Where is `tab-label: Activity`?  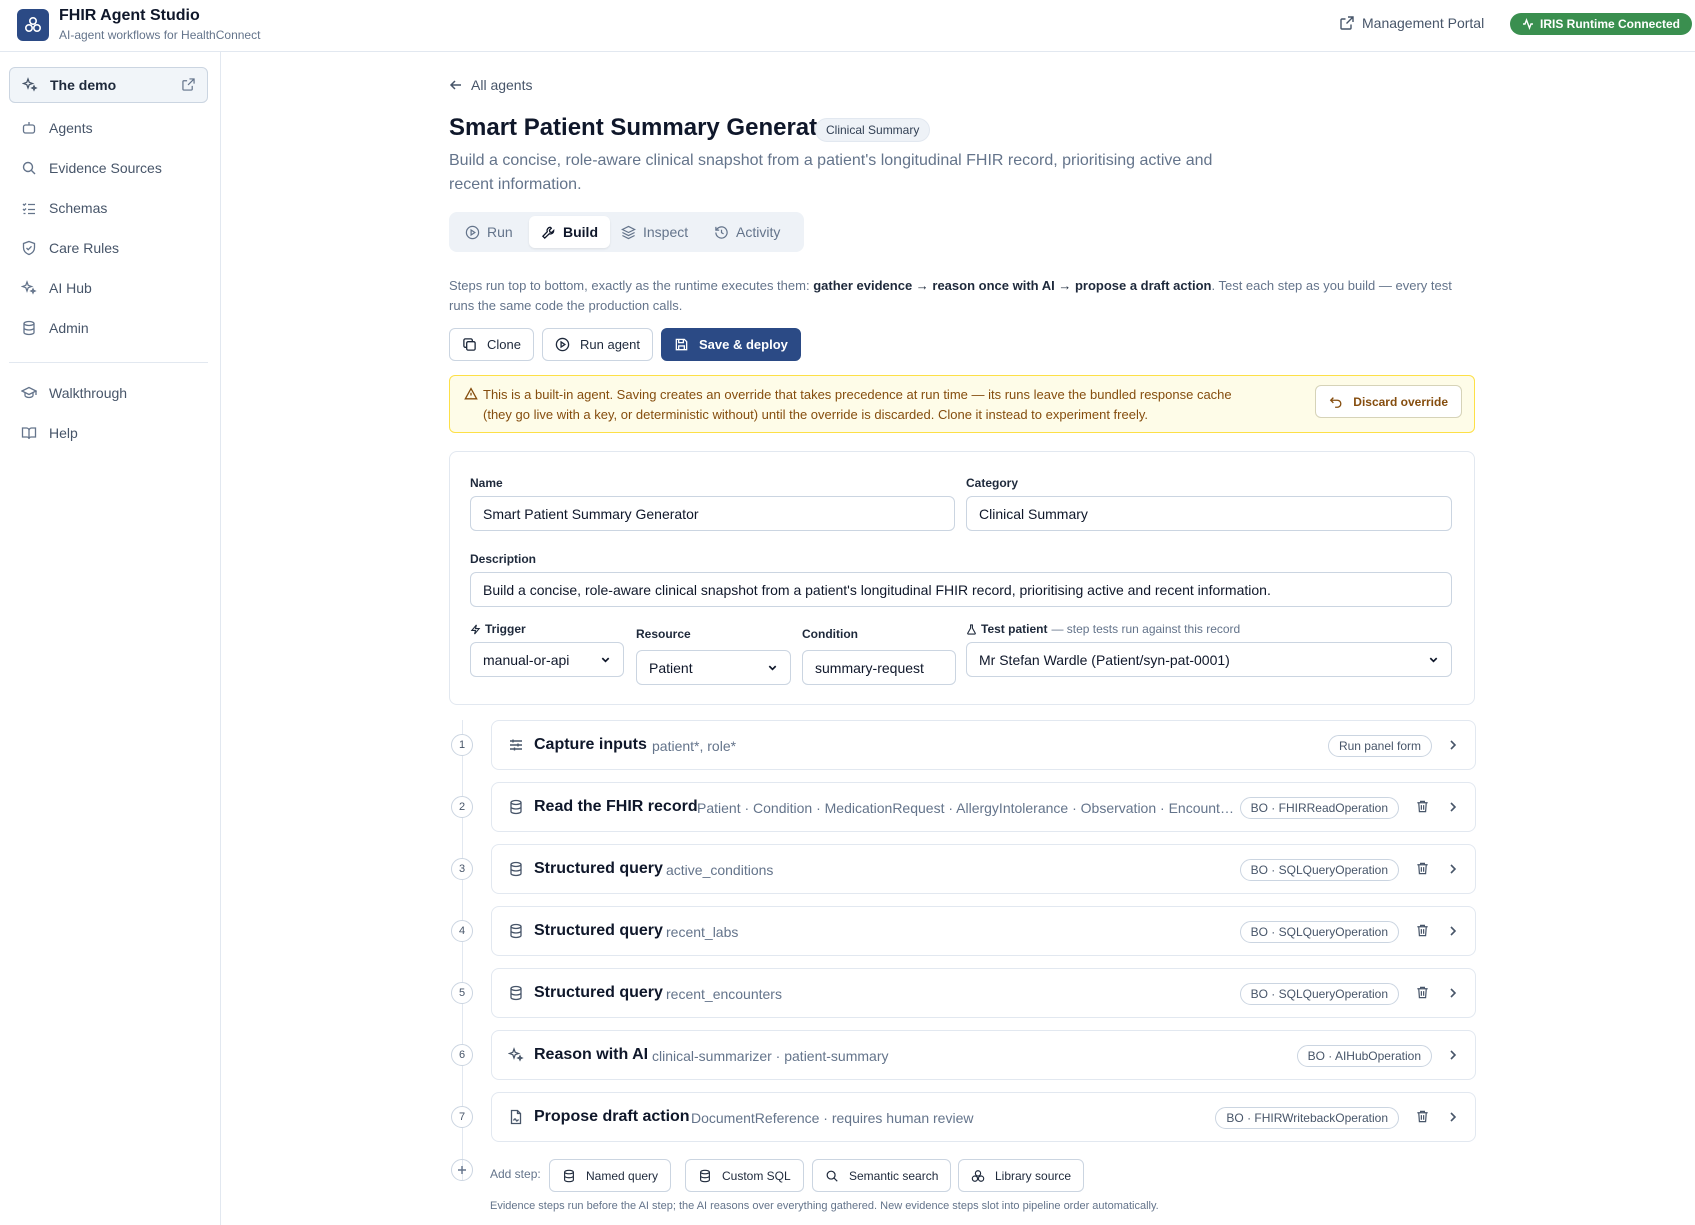
tab-label: Activity is located at coordinates (758, 232).